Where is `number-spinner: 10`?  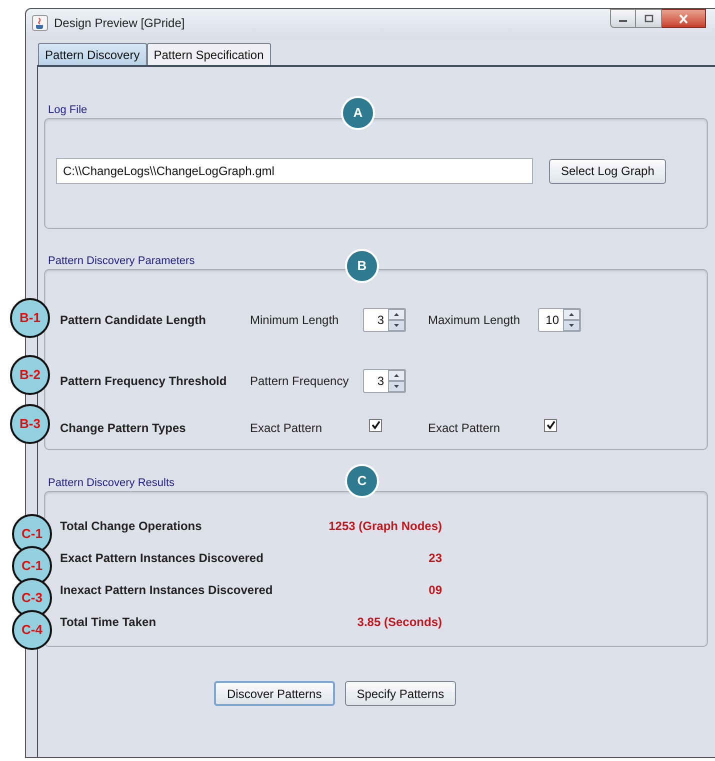 number-spinner: 10 is located at coordinates (559, 320).